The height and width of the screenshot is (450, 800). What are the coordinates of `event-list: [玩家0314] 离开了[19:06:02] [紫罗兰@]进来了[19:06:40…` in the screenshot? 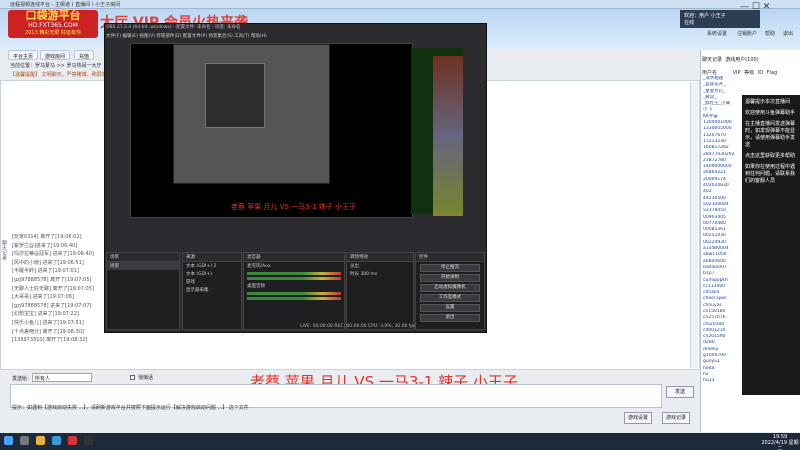 It's located at (53, 289).